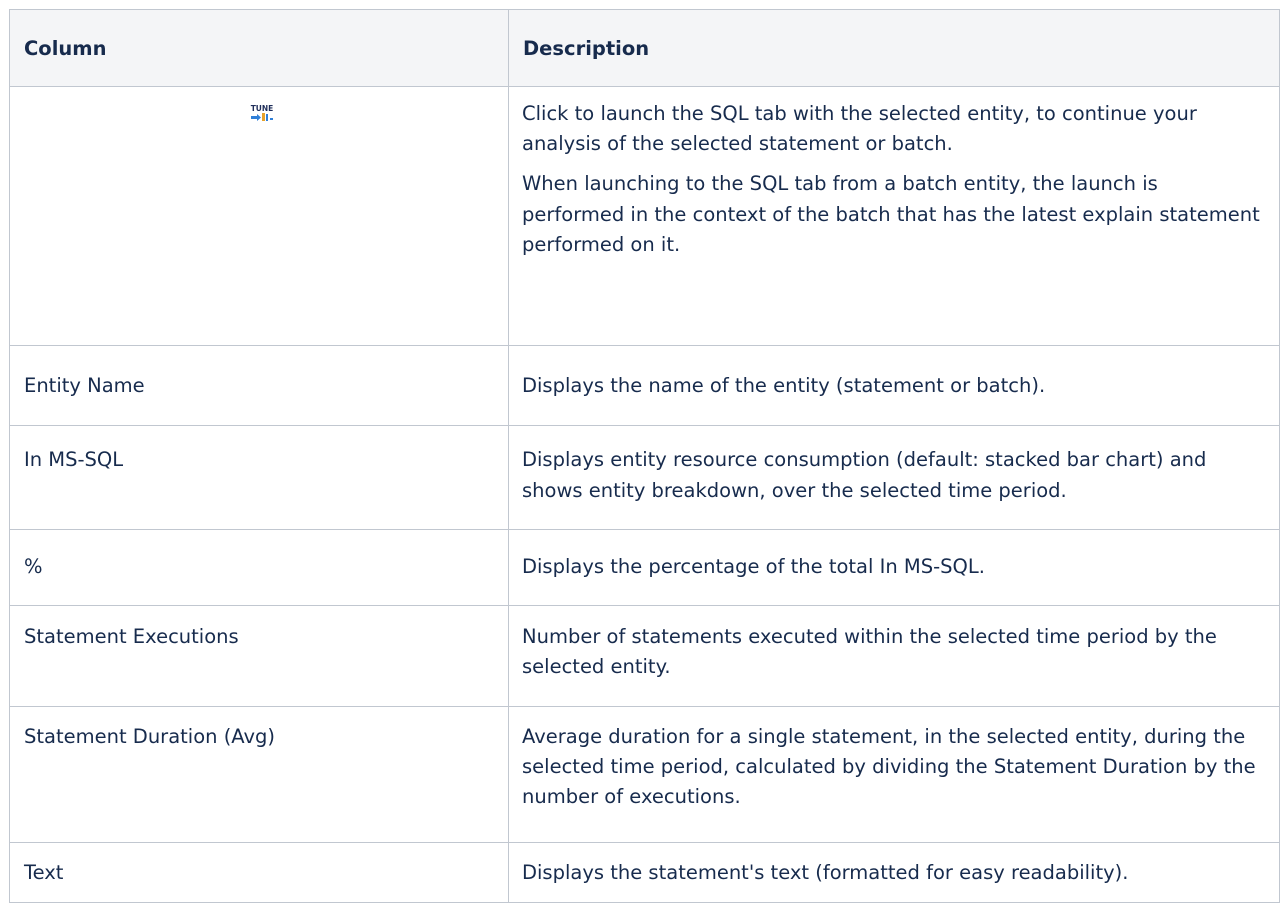 This screenshot has width=1288, height=903. Describe the element at coordinates (262, 108) in the screenshot. I see `tune-icon-label: TUNE` at that location.